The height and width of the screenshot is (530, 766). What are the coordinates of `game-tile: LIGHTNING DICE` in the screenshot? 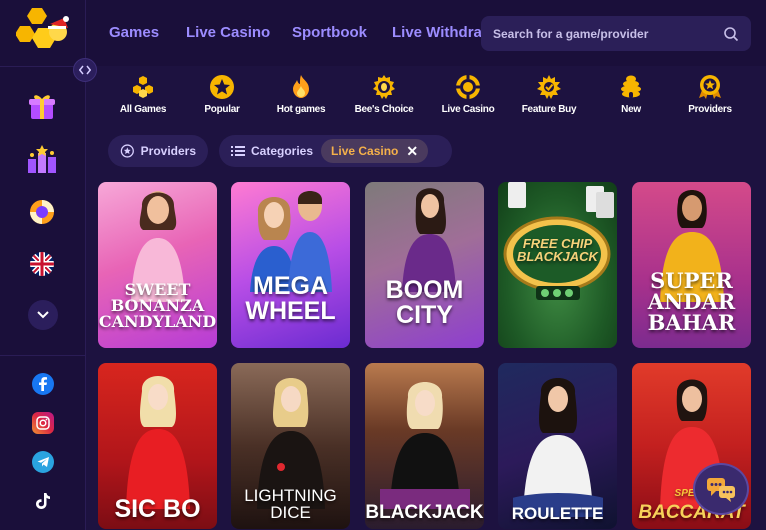 It's located at (290, 446).